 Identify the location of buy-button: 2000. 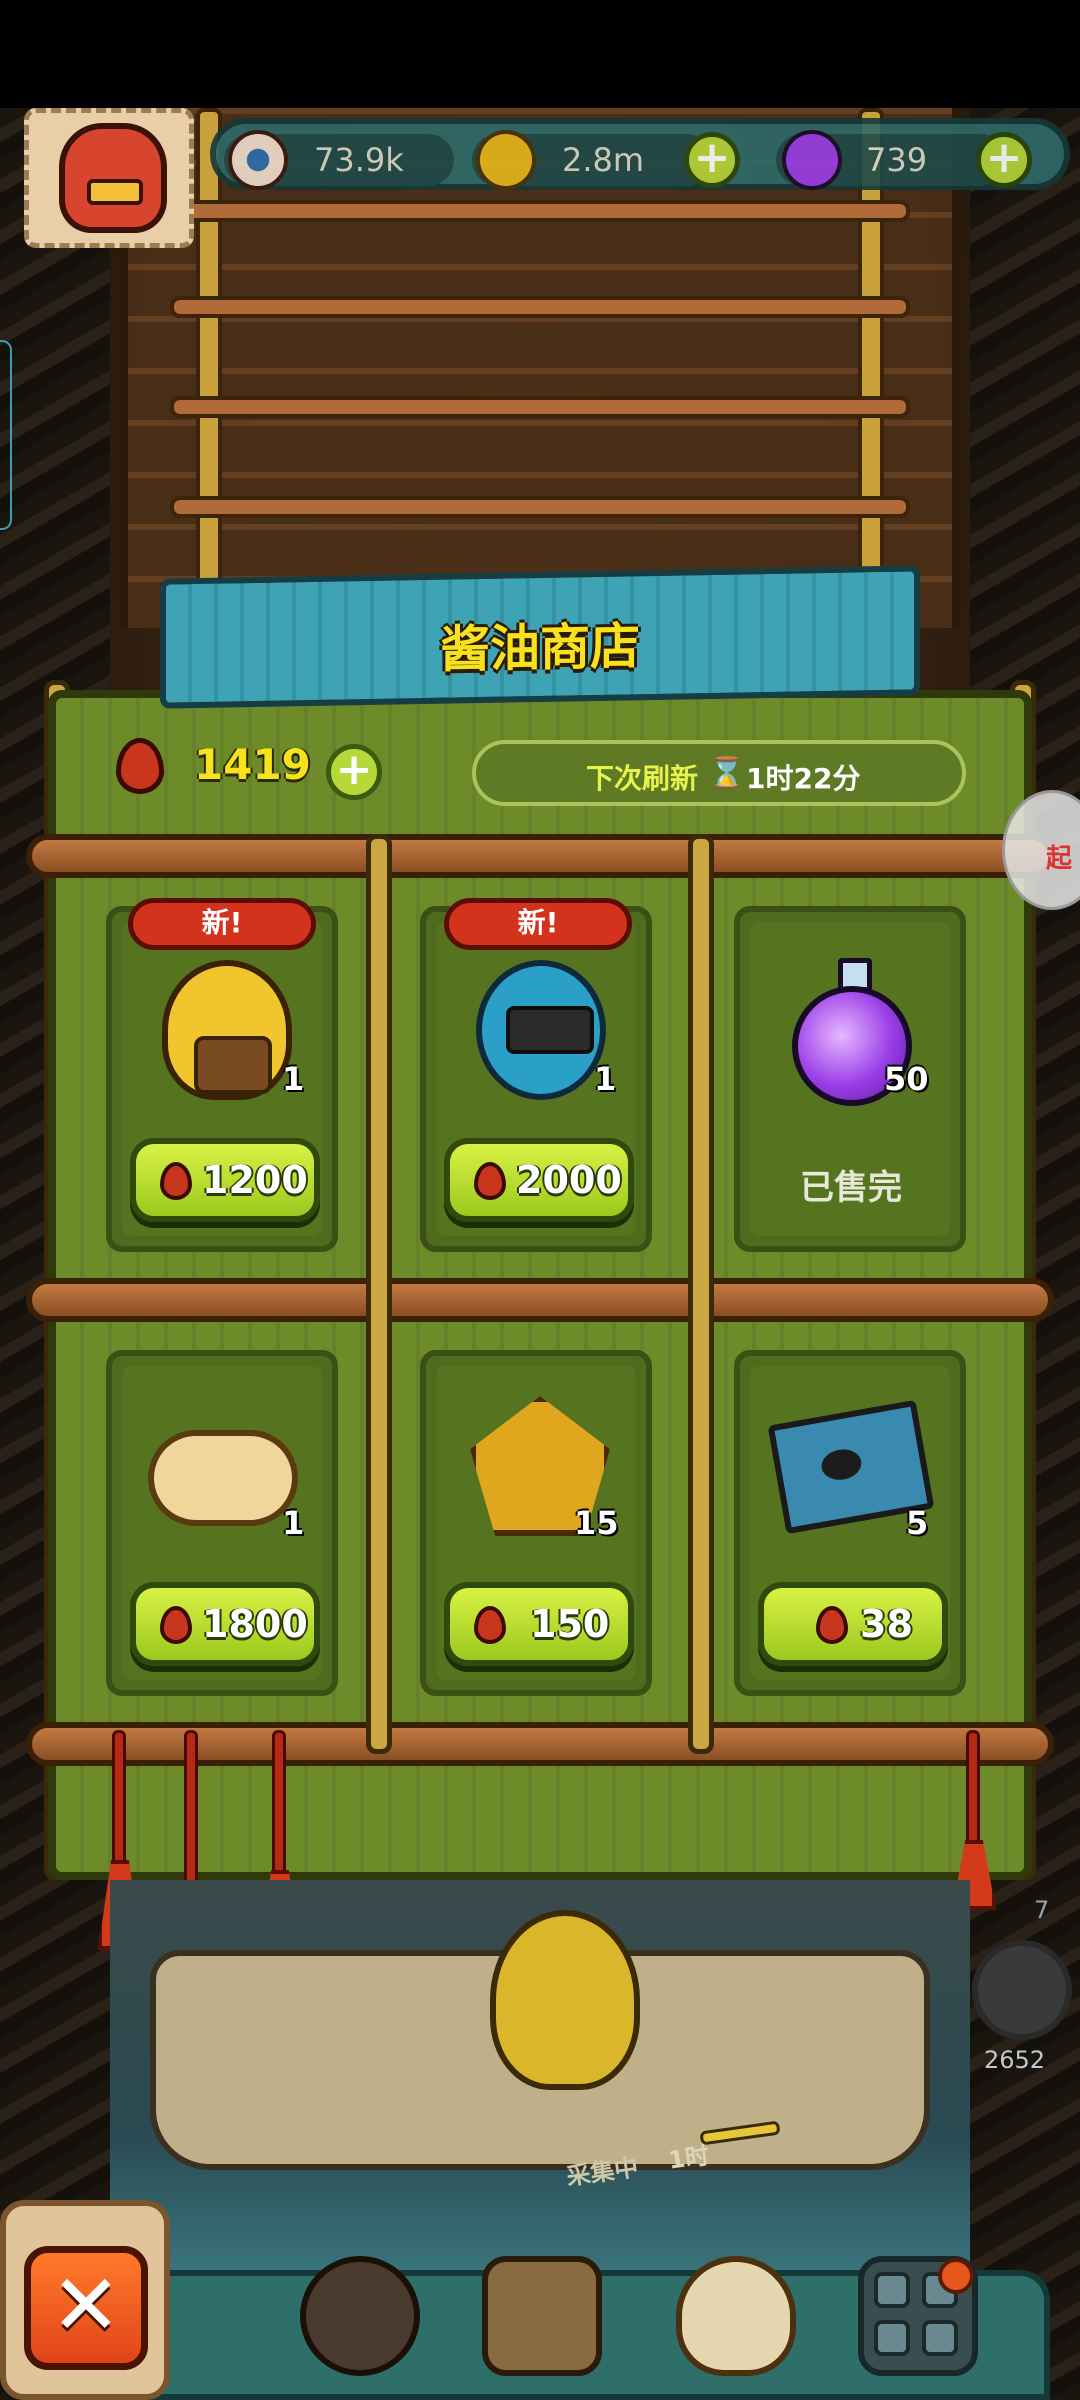
(539, 1180).